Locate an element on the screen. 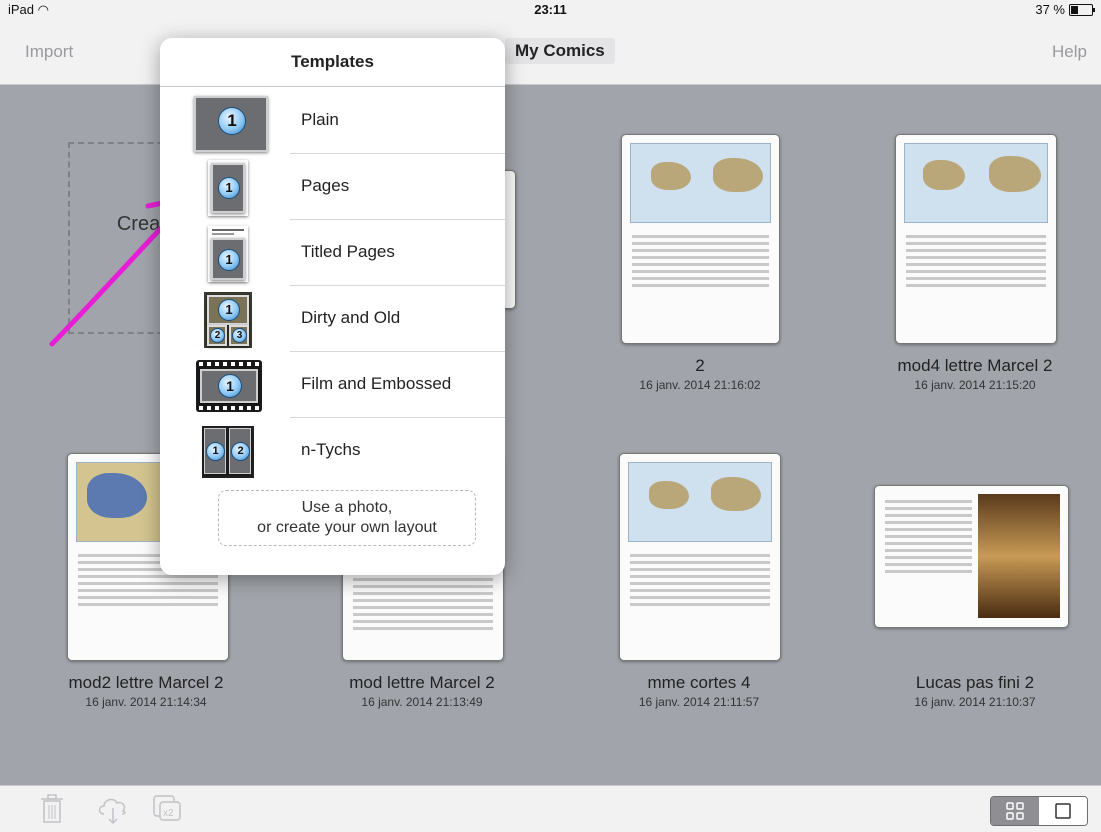 The width and height of the screenshot is (1101, 832). photo-button-line2: or create your own layout is located at coordinates (347, 527).